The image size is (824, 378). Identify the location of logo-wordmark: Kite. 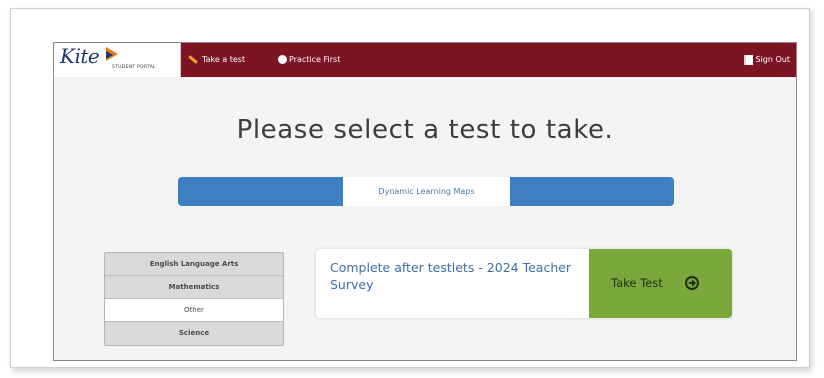
(80, 56).